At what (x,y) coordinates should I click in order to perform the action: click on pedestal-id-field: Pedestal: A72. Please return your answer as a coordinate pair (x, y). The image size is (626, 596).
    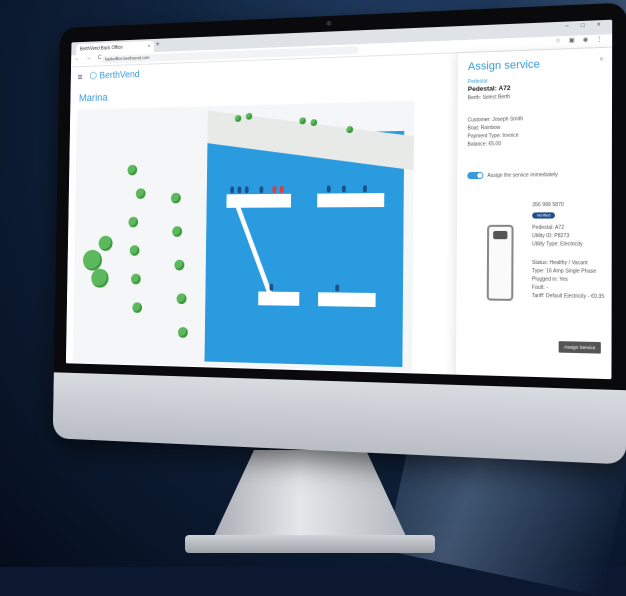
    Looking at the image, I should click on (548, 228).